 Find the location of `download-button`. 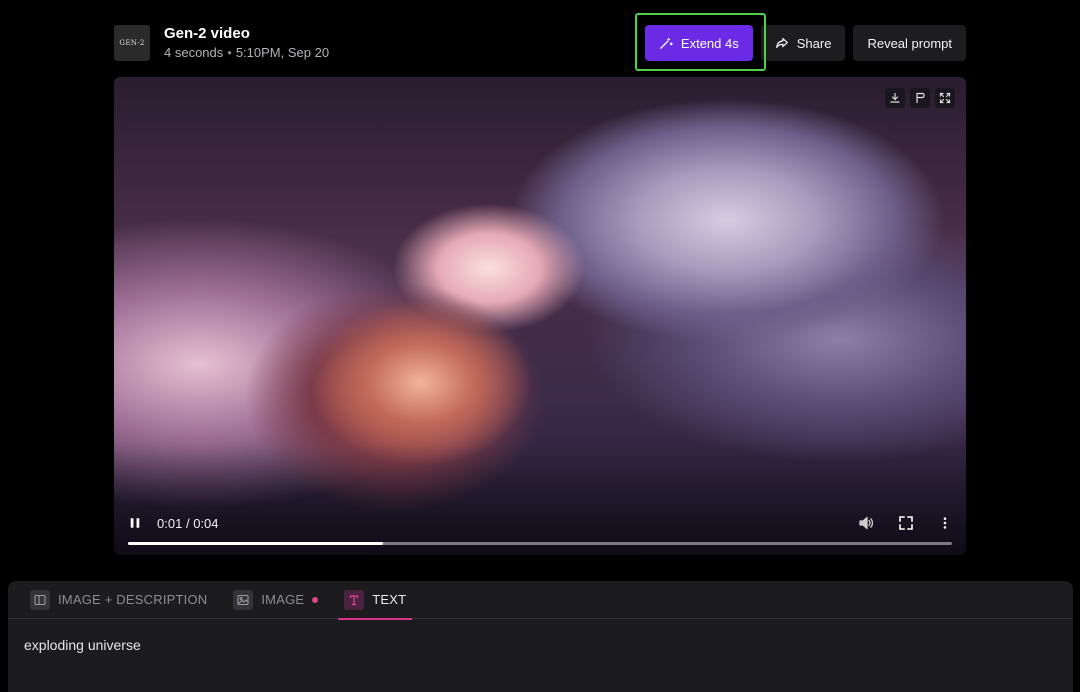

download-button is located at coordinates (895, 98).